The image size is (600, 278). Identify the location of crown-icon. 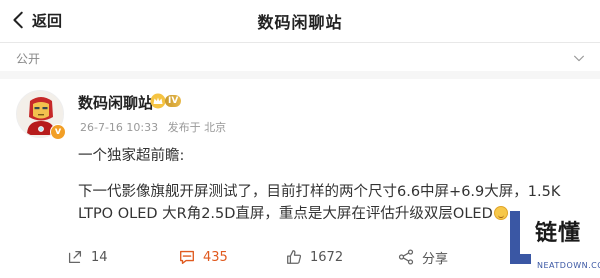
(158, 101).